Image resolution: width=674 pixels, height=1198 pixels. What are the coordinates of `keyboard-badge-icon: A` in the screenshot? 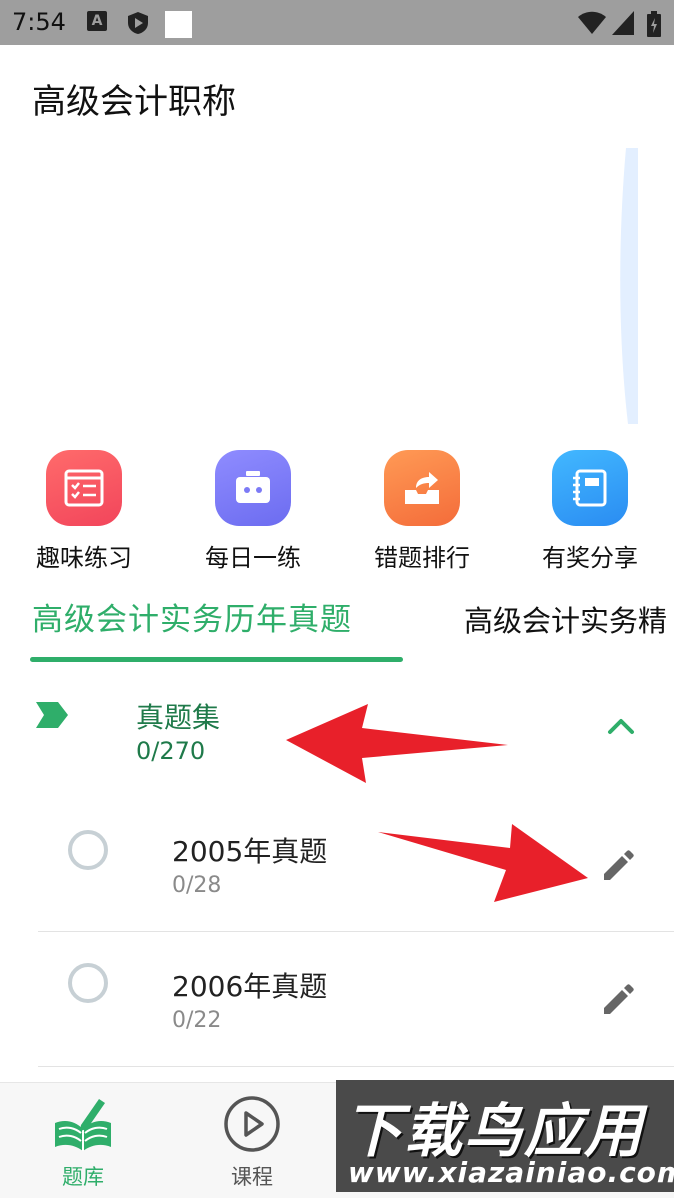 It's located at (97, 21).